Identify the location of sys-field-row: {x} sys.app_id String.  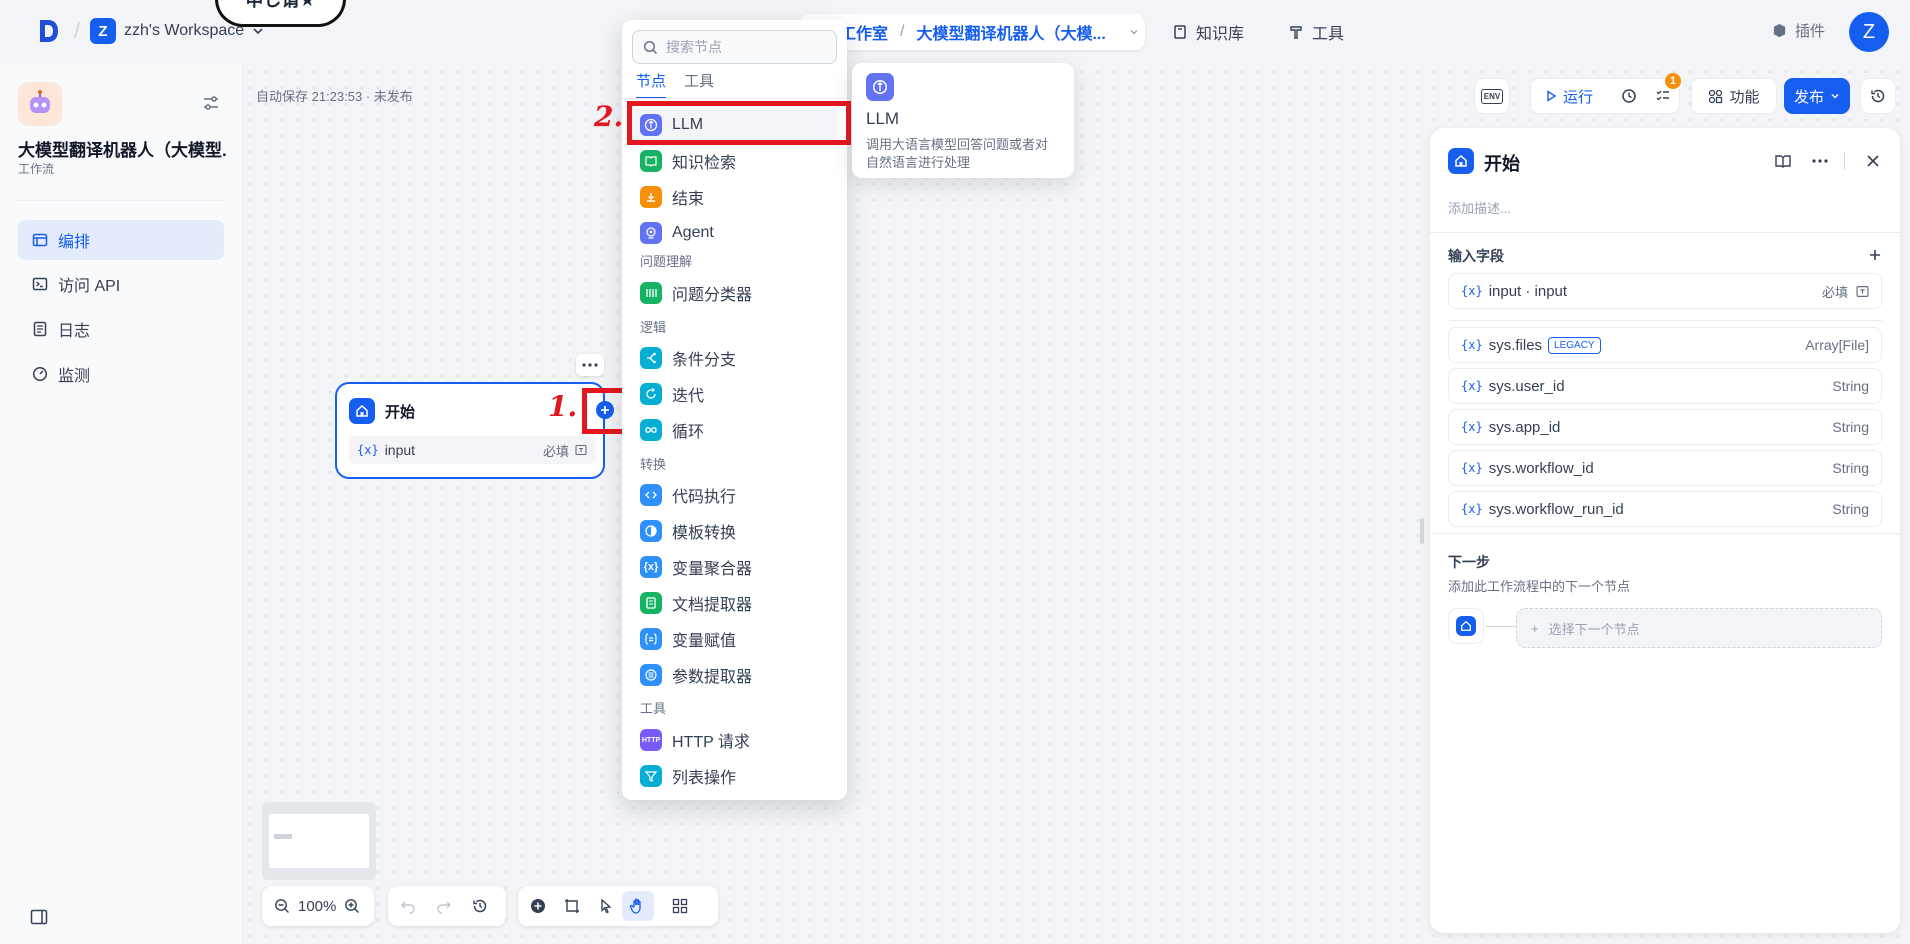
(1665, 427).